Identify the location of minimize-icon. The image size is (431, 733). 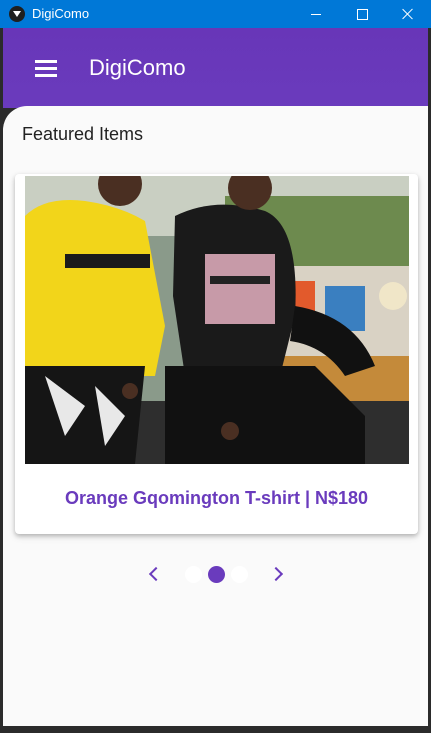
(316, 14).